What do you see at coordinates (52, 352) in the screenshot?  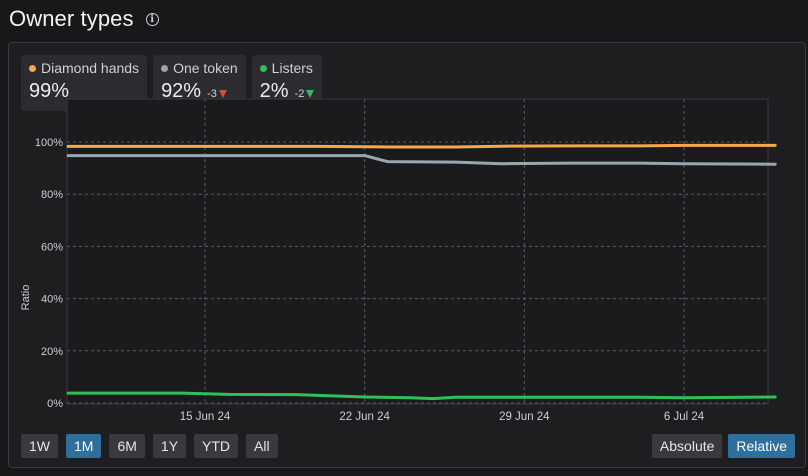 I see `y-tick-label: 20%` at bounding box center [52, 352].